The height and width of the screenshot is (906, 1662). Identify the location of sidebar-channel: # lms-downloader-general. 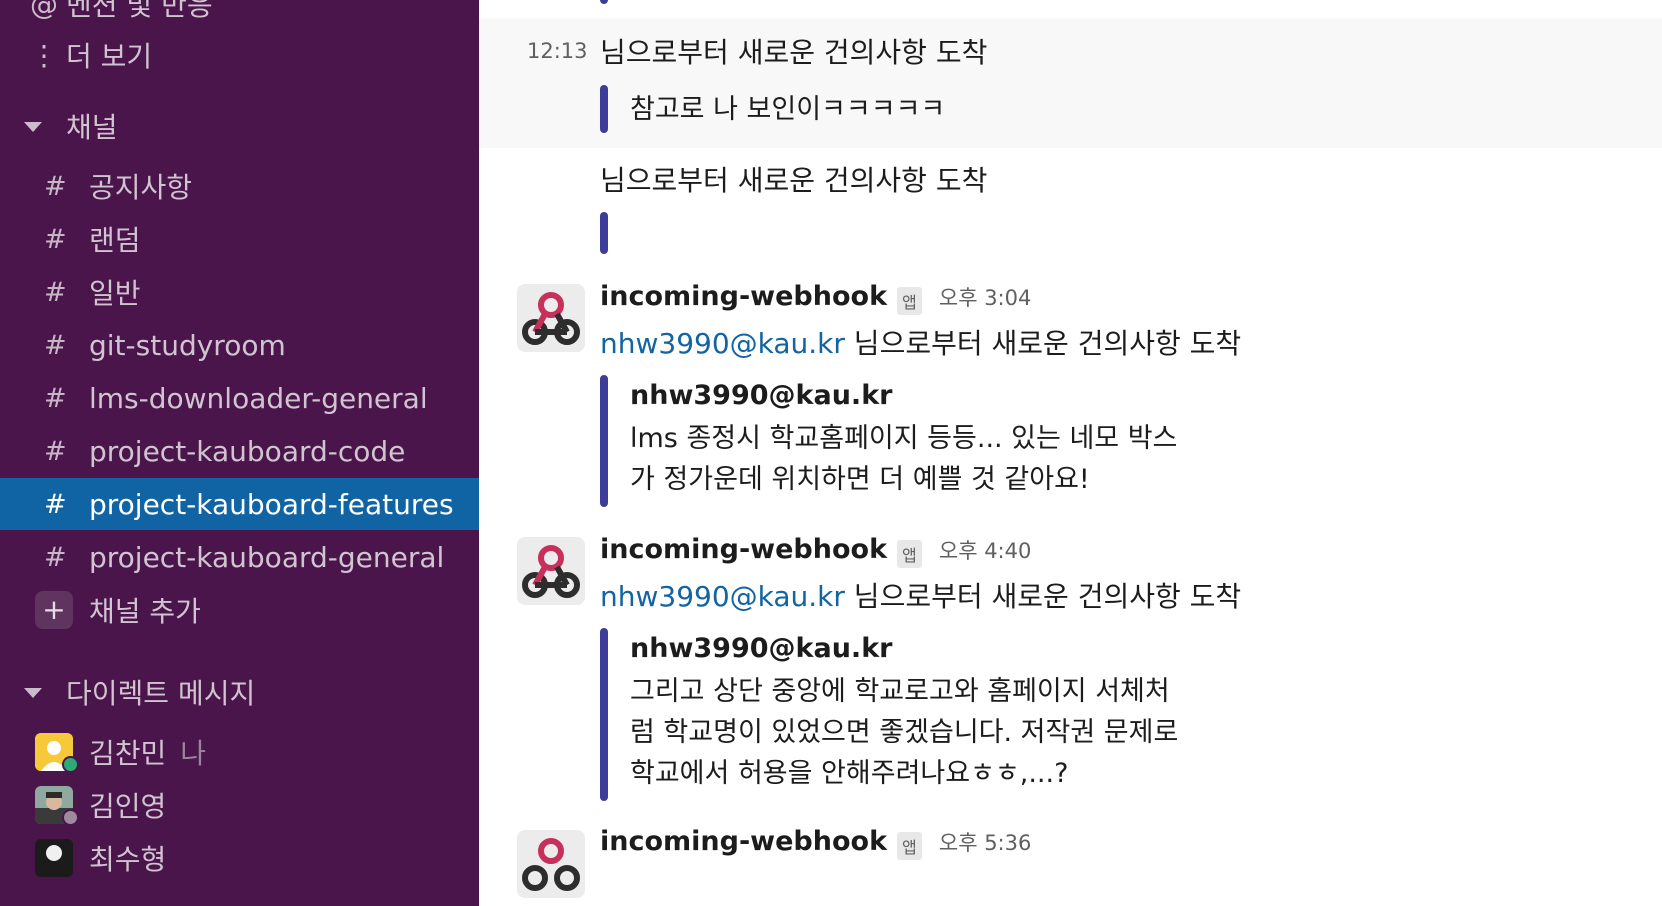
(239, 398).